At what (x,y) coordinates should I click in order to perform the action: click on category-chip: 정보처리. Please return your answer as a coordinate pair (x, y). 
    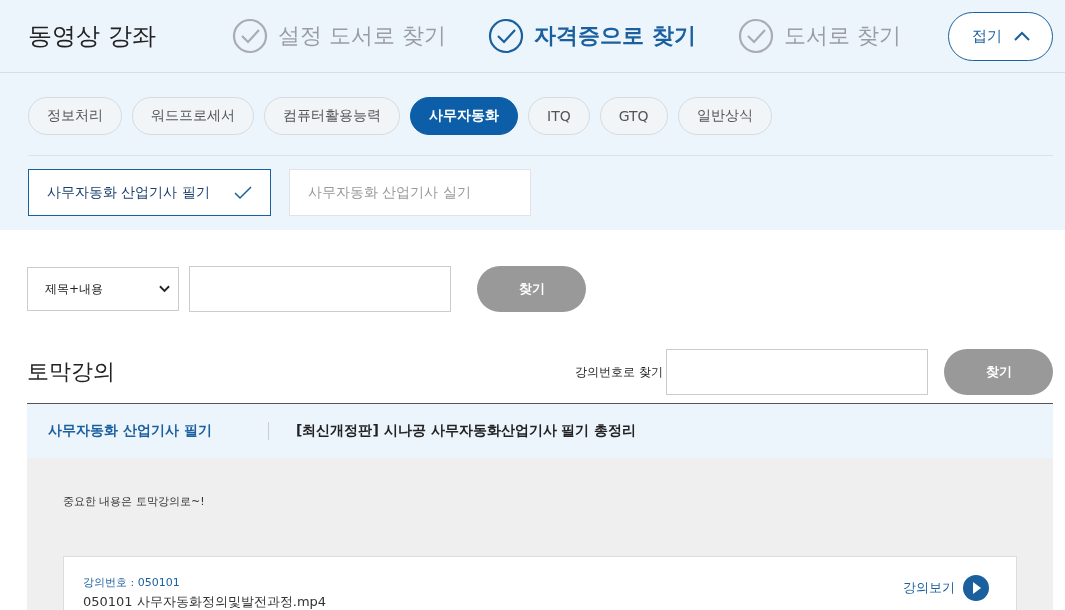
    Looking at the image, I should click on (75, 116).